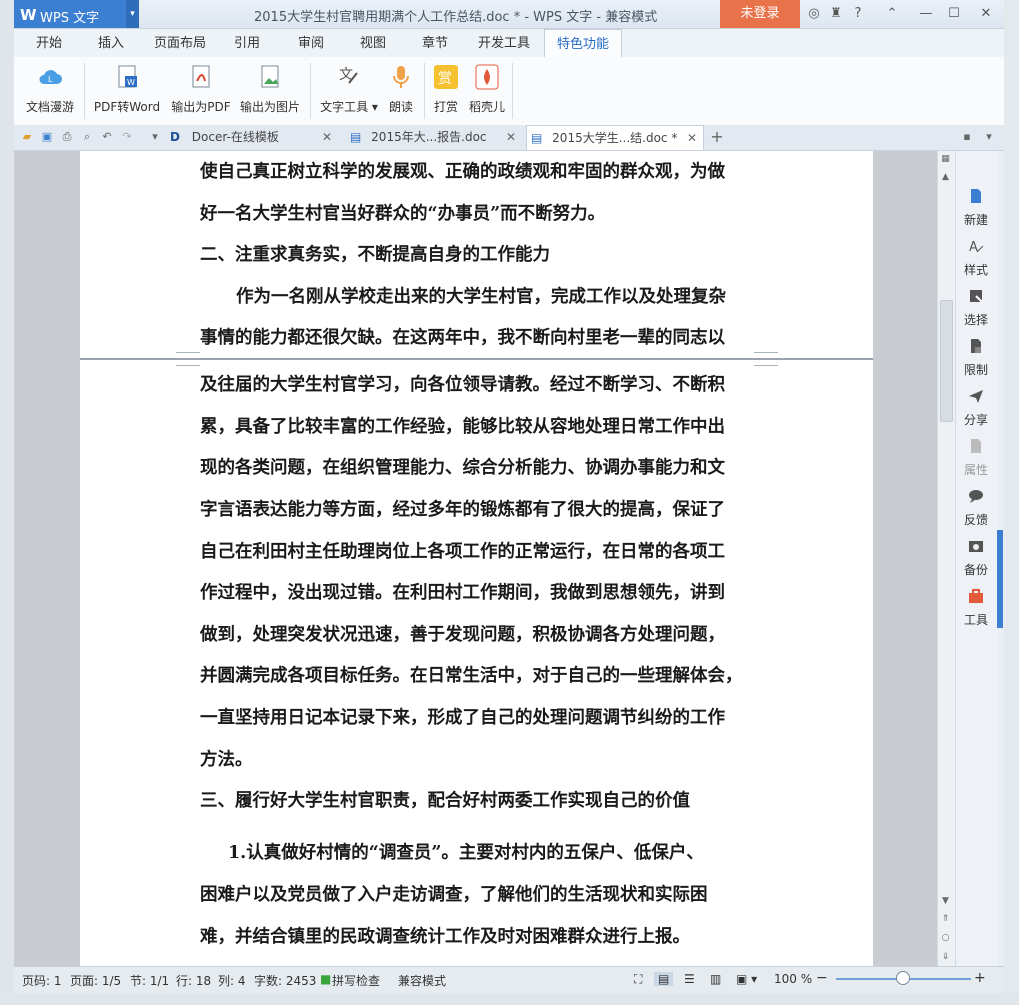 The height and width of the screenshot is (1005, 1019). Describe the element at coordinates (986, 14) in the screenshot. I see `close-icon: ✕` at that location.